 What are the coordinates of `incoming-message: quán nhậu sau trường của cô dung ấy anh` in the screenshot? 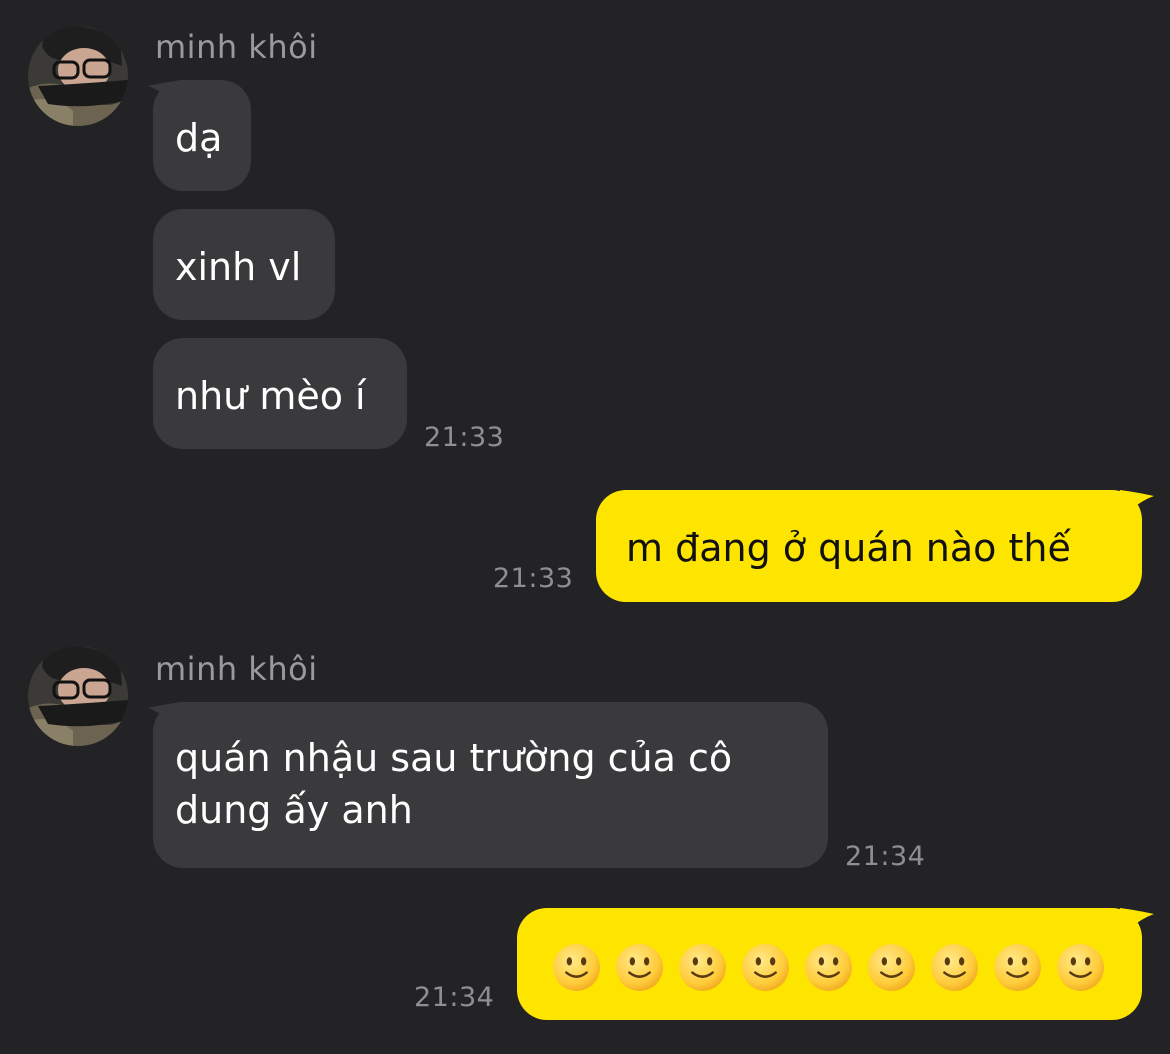 It's located at (490, 785).